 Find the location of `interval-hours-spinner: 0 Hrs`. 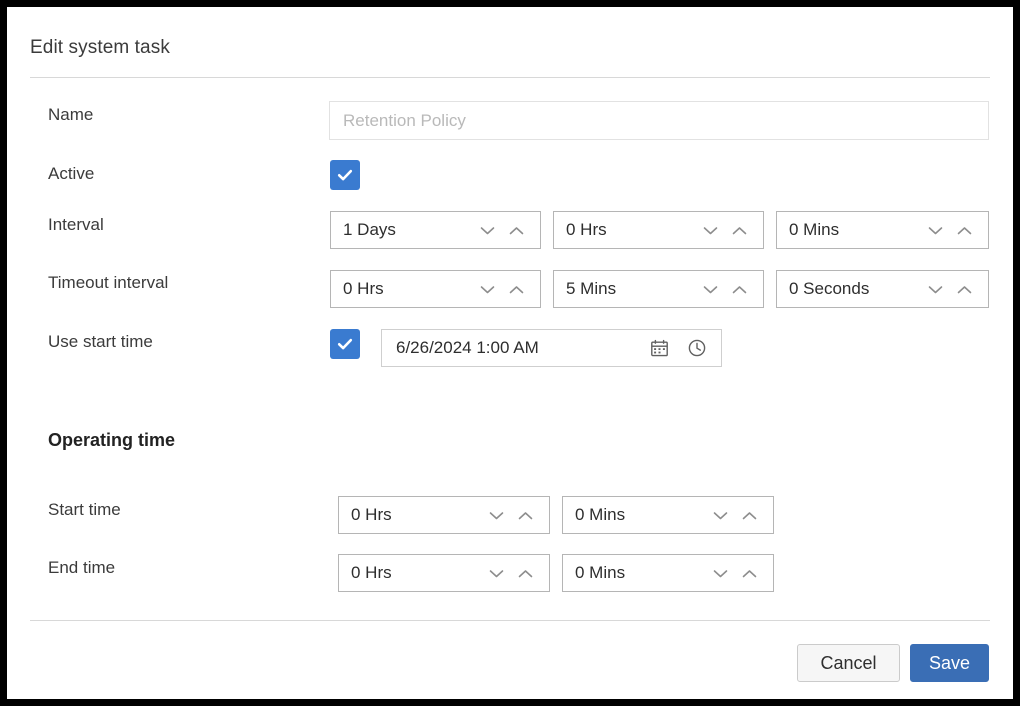

interval-hours-spinner: 0 Hrs is located at coordinates (658, 230).